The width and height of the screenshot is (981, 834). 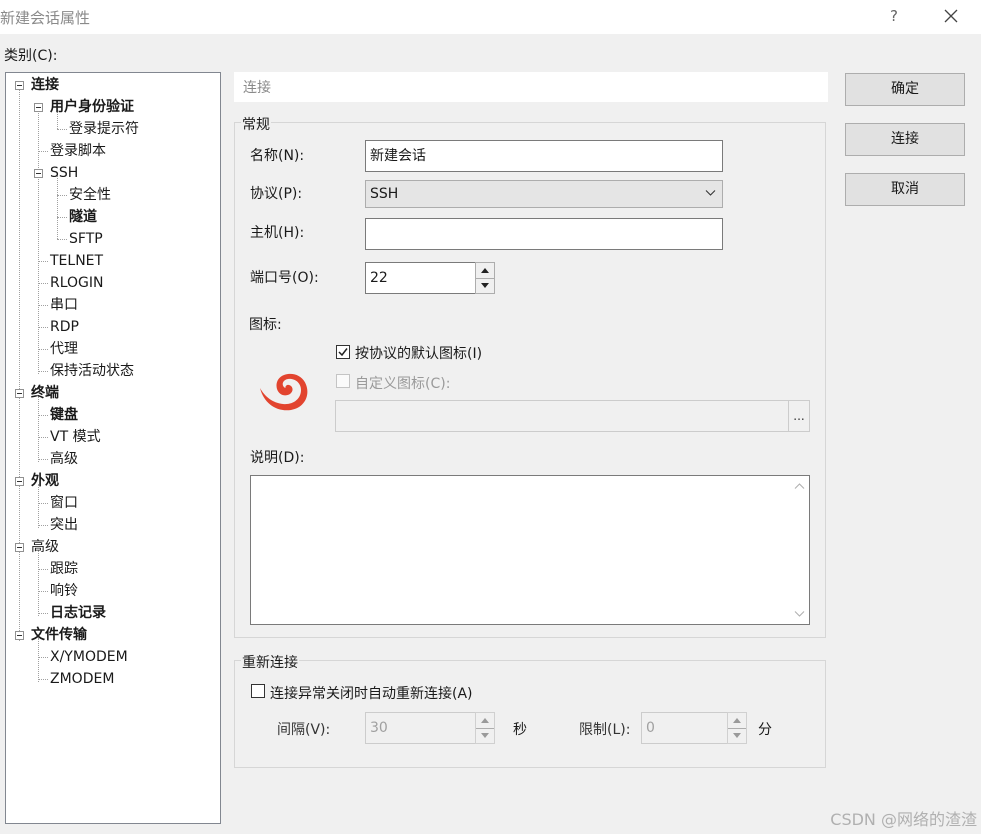 What do you see at coordinates (64, 591) in the screenshot?
I see `tree-item: 响铃` at bounding box center [64, 591].